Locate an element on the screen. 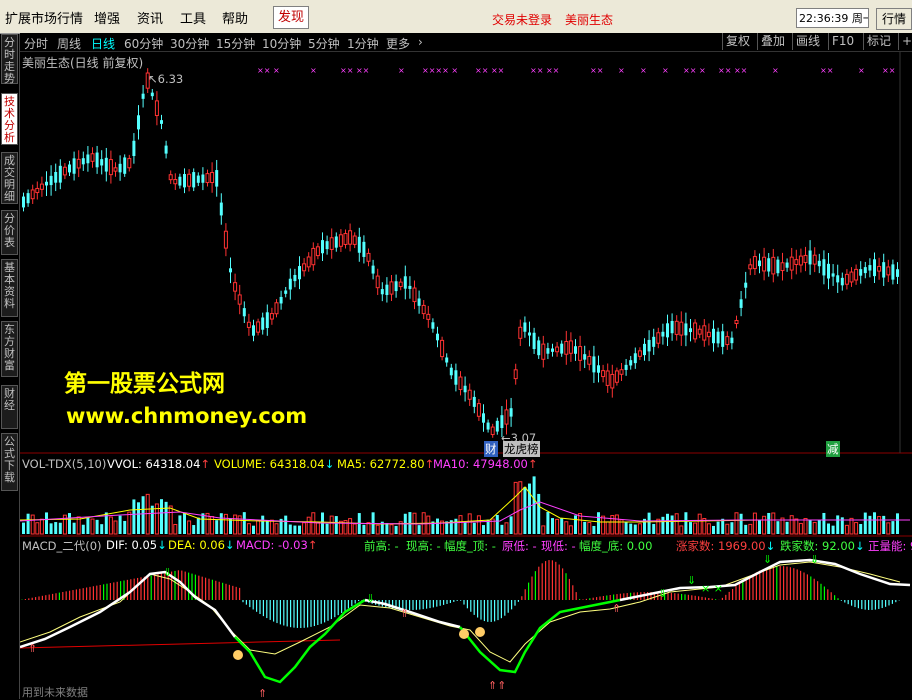  menu-tools: 工具 is located at coordinates (193, 17).